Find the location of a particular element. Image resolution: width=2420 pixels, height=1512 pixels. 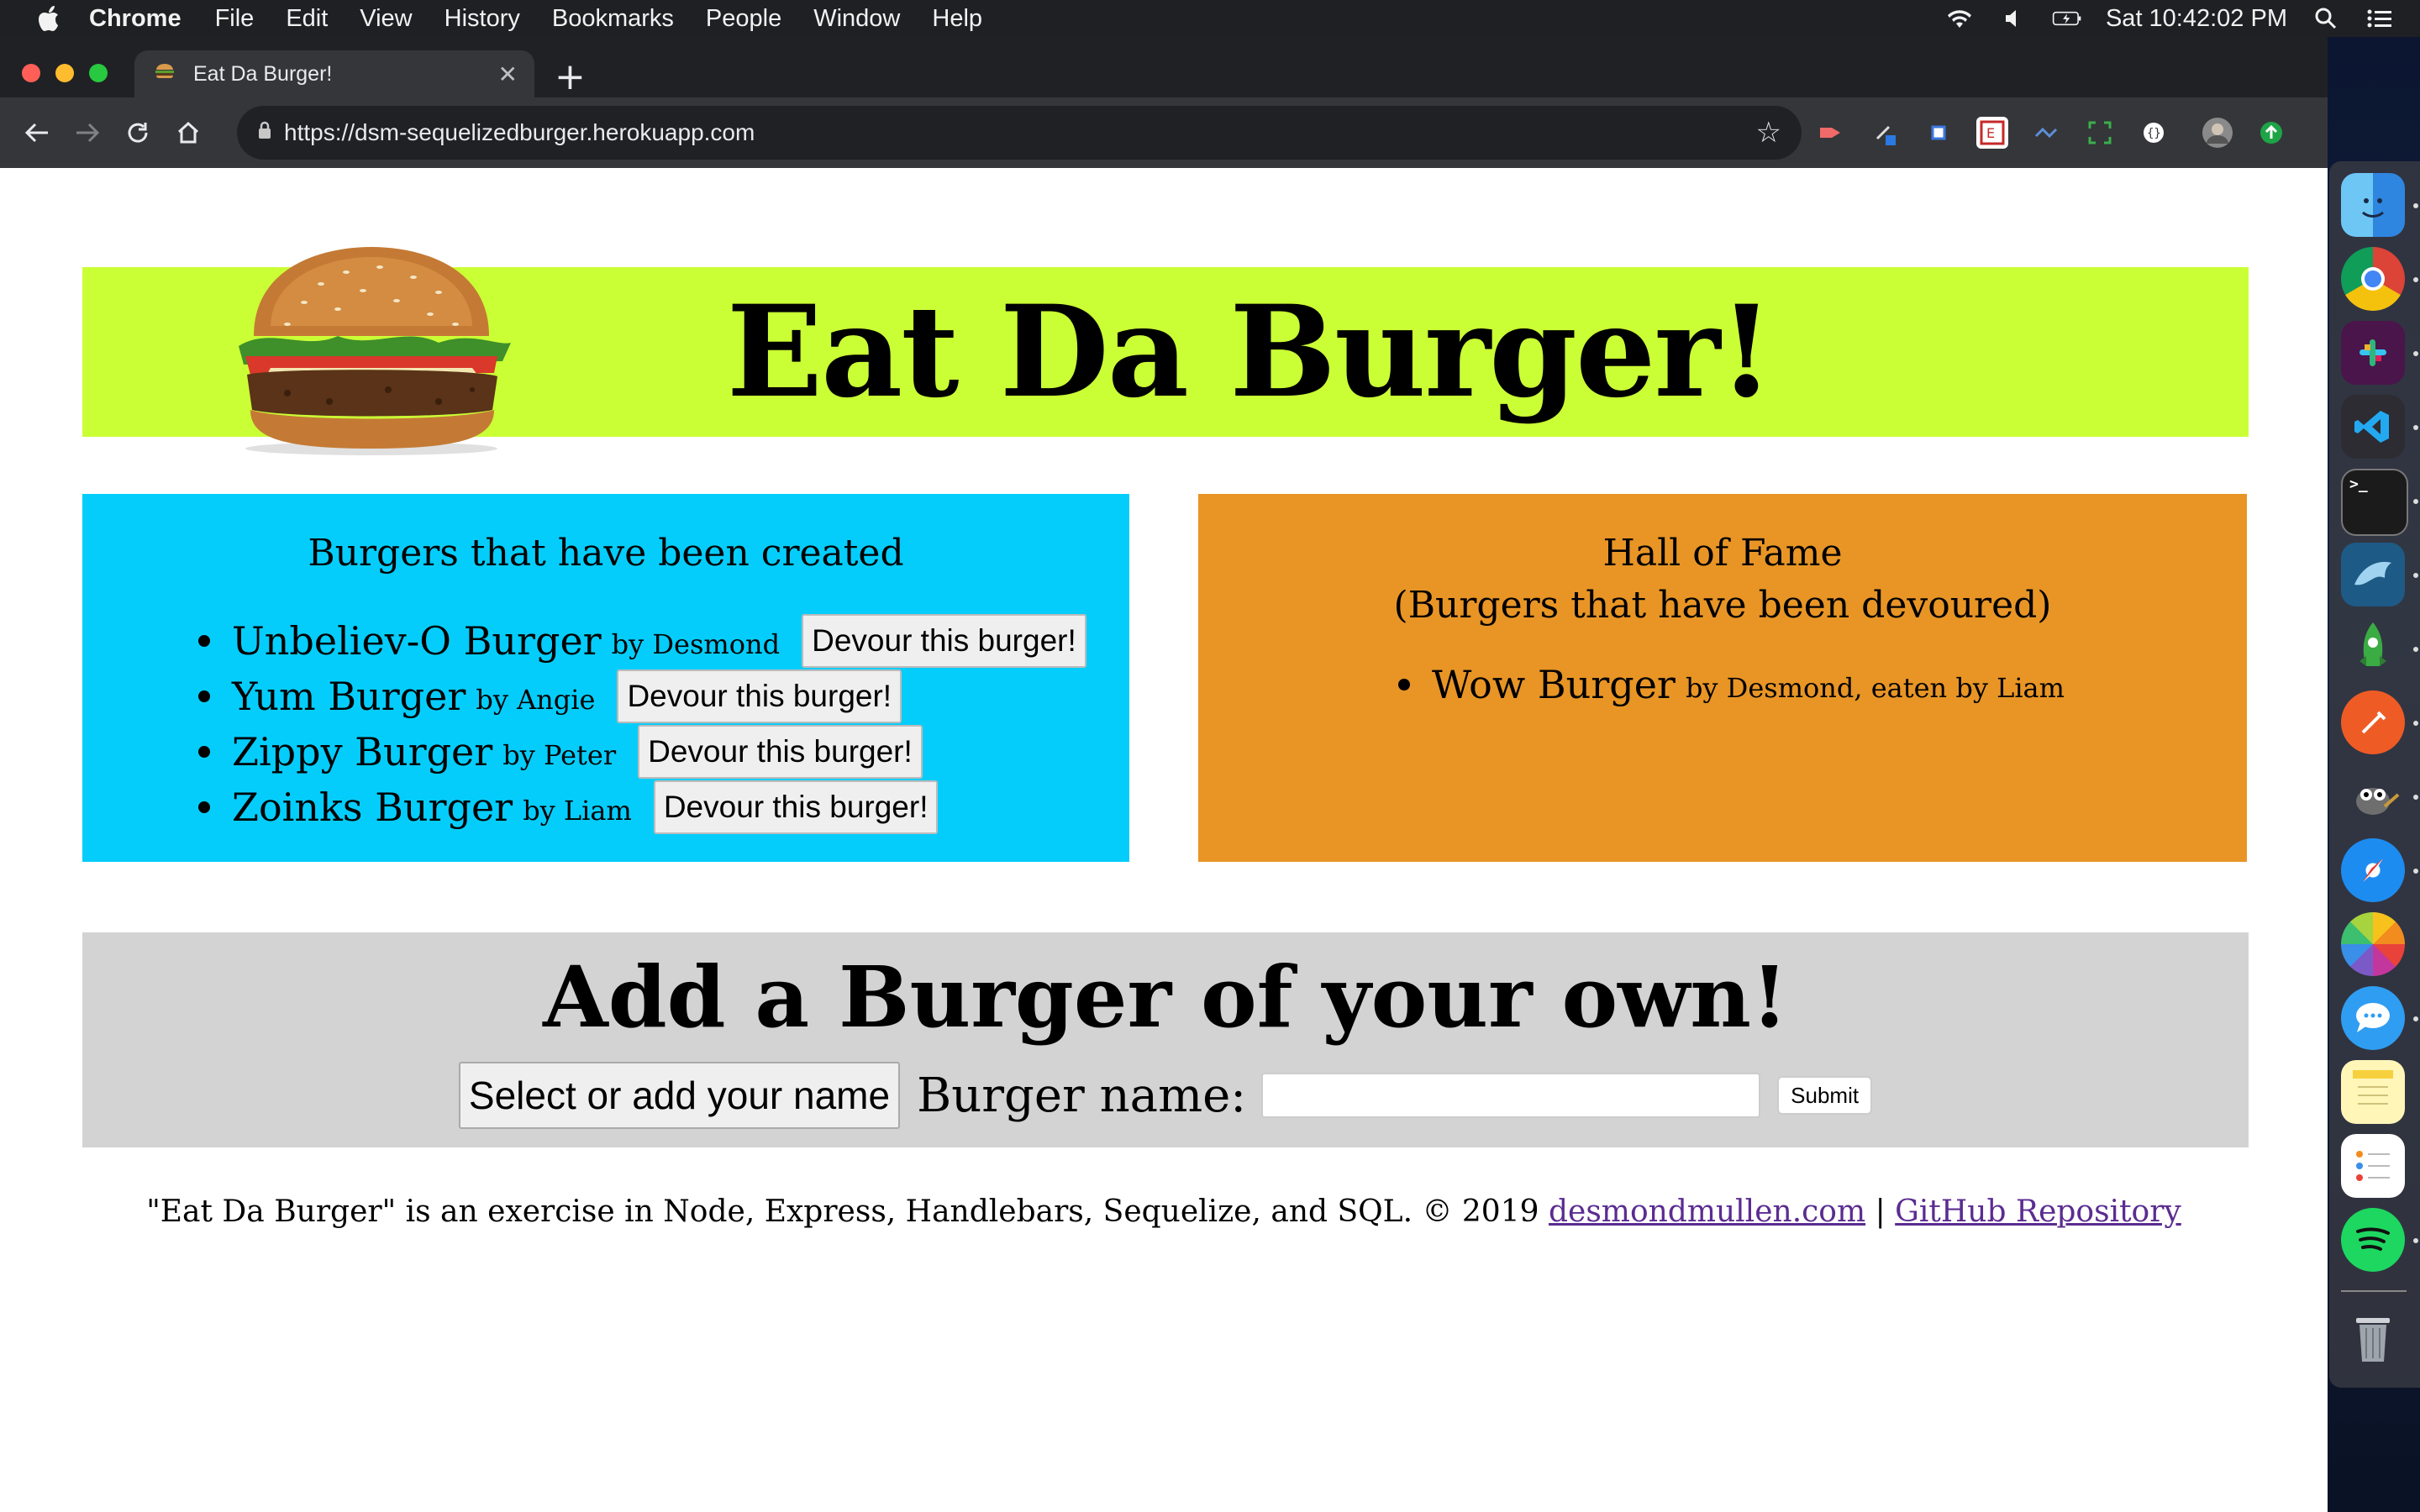

postman-icon is located at coordinates (2373, 722).